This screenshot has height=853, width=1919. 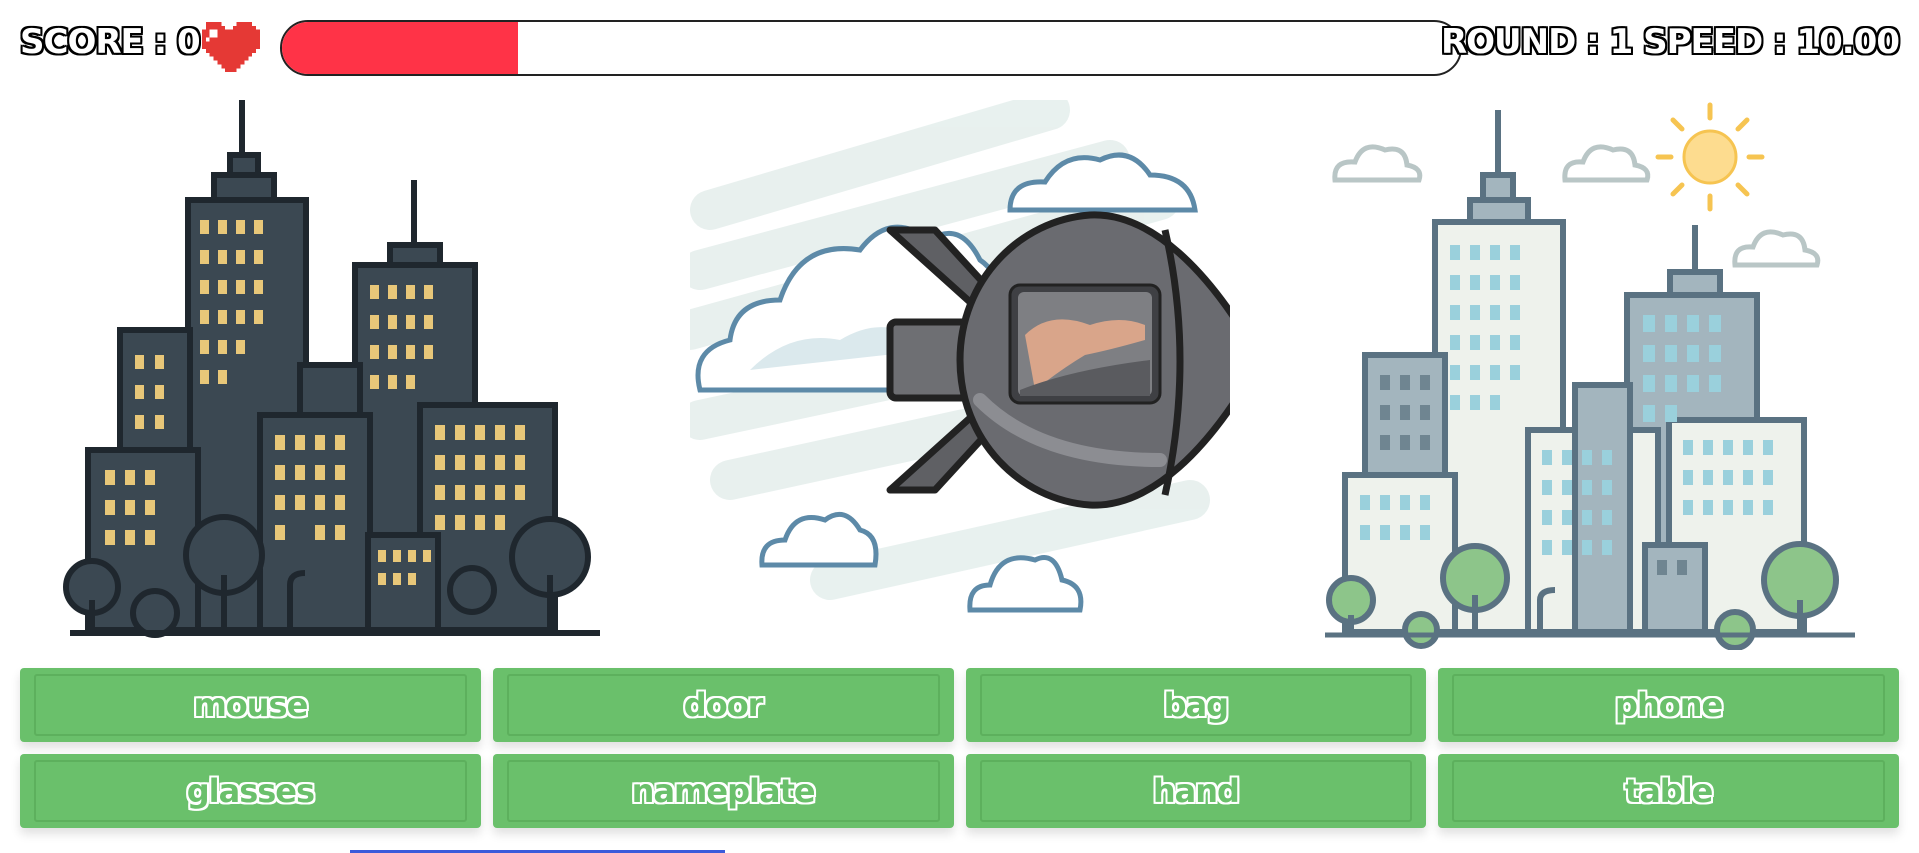 I want to click on answer-label: hand, so click(x=1196, y=791).